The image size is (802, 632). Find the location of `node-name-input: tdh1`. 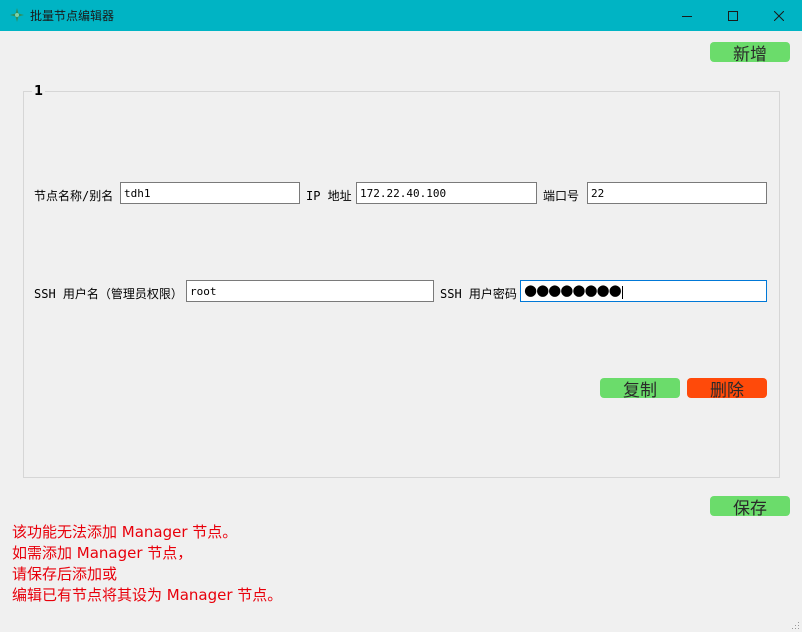

node-name-input: tdh1 is located at coordinates (210, 193).